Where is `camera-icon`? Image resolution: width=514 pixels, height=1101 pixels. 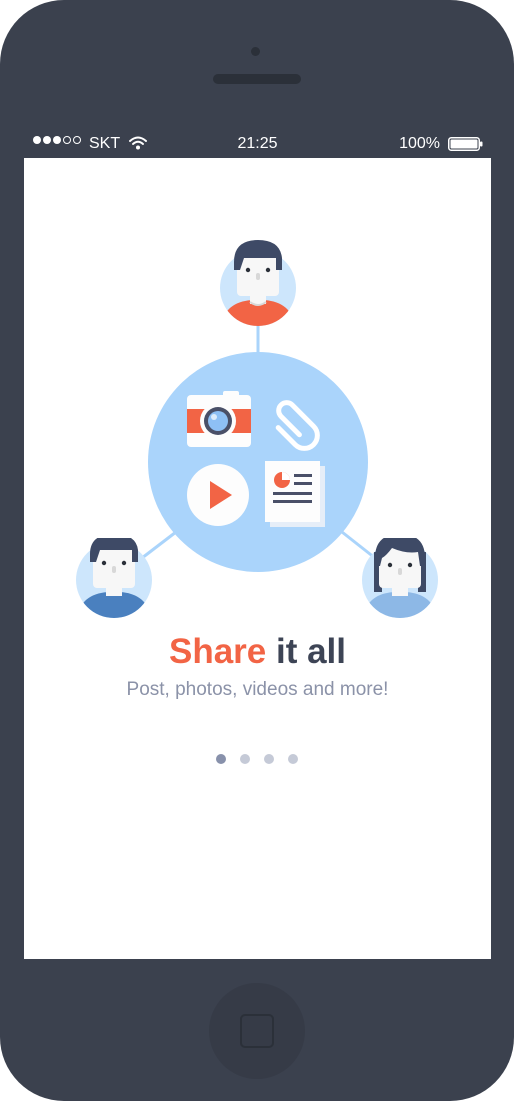 camera-icon is located at coordinates (219, 419).